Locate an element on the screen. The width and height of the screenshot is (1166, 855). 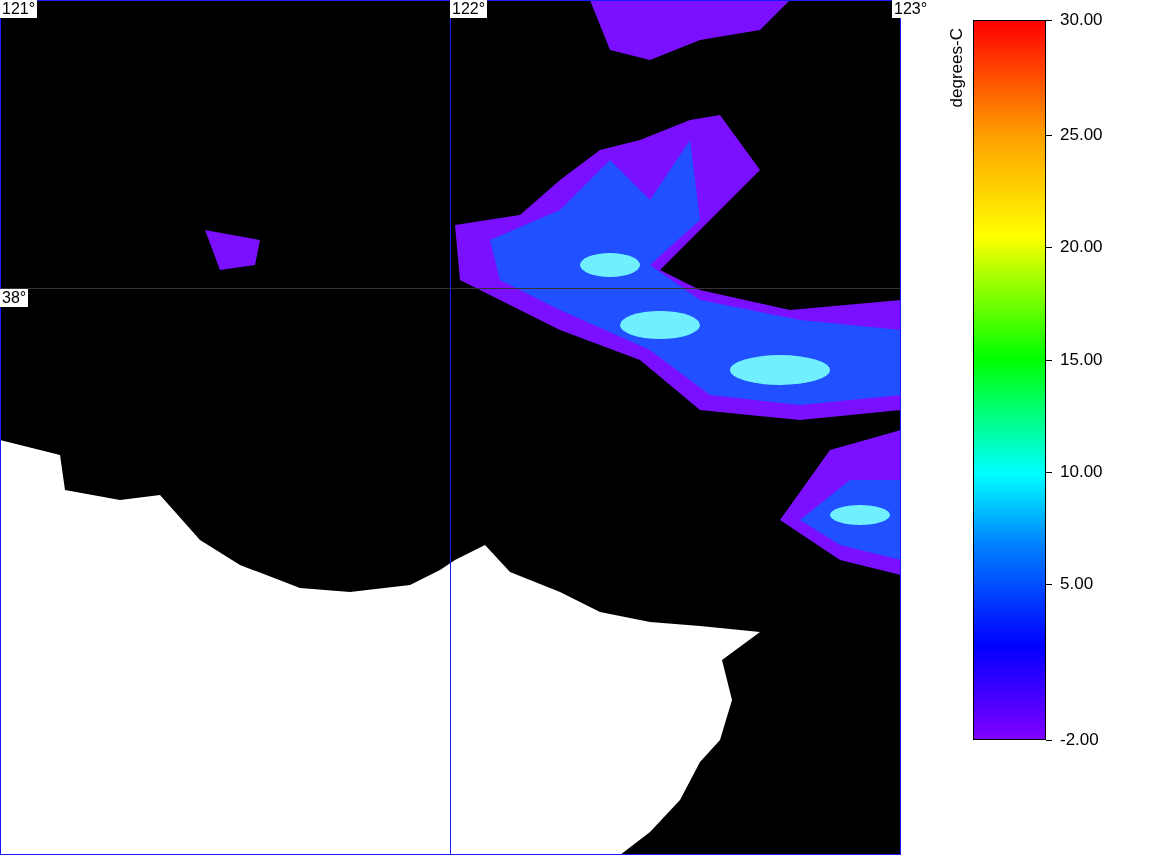
scale-tick-label: 15.00 is located at coordinates (1081, 360).